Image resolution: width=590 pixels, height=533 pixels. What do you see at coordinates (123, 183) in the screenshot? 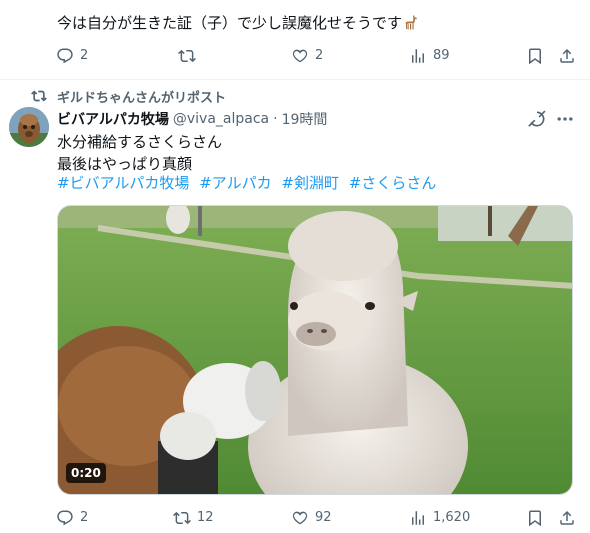
I see `hashtag-link: #ビバアルパカ牧場` at bounding box center [123, 183].